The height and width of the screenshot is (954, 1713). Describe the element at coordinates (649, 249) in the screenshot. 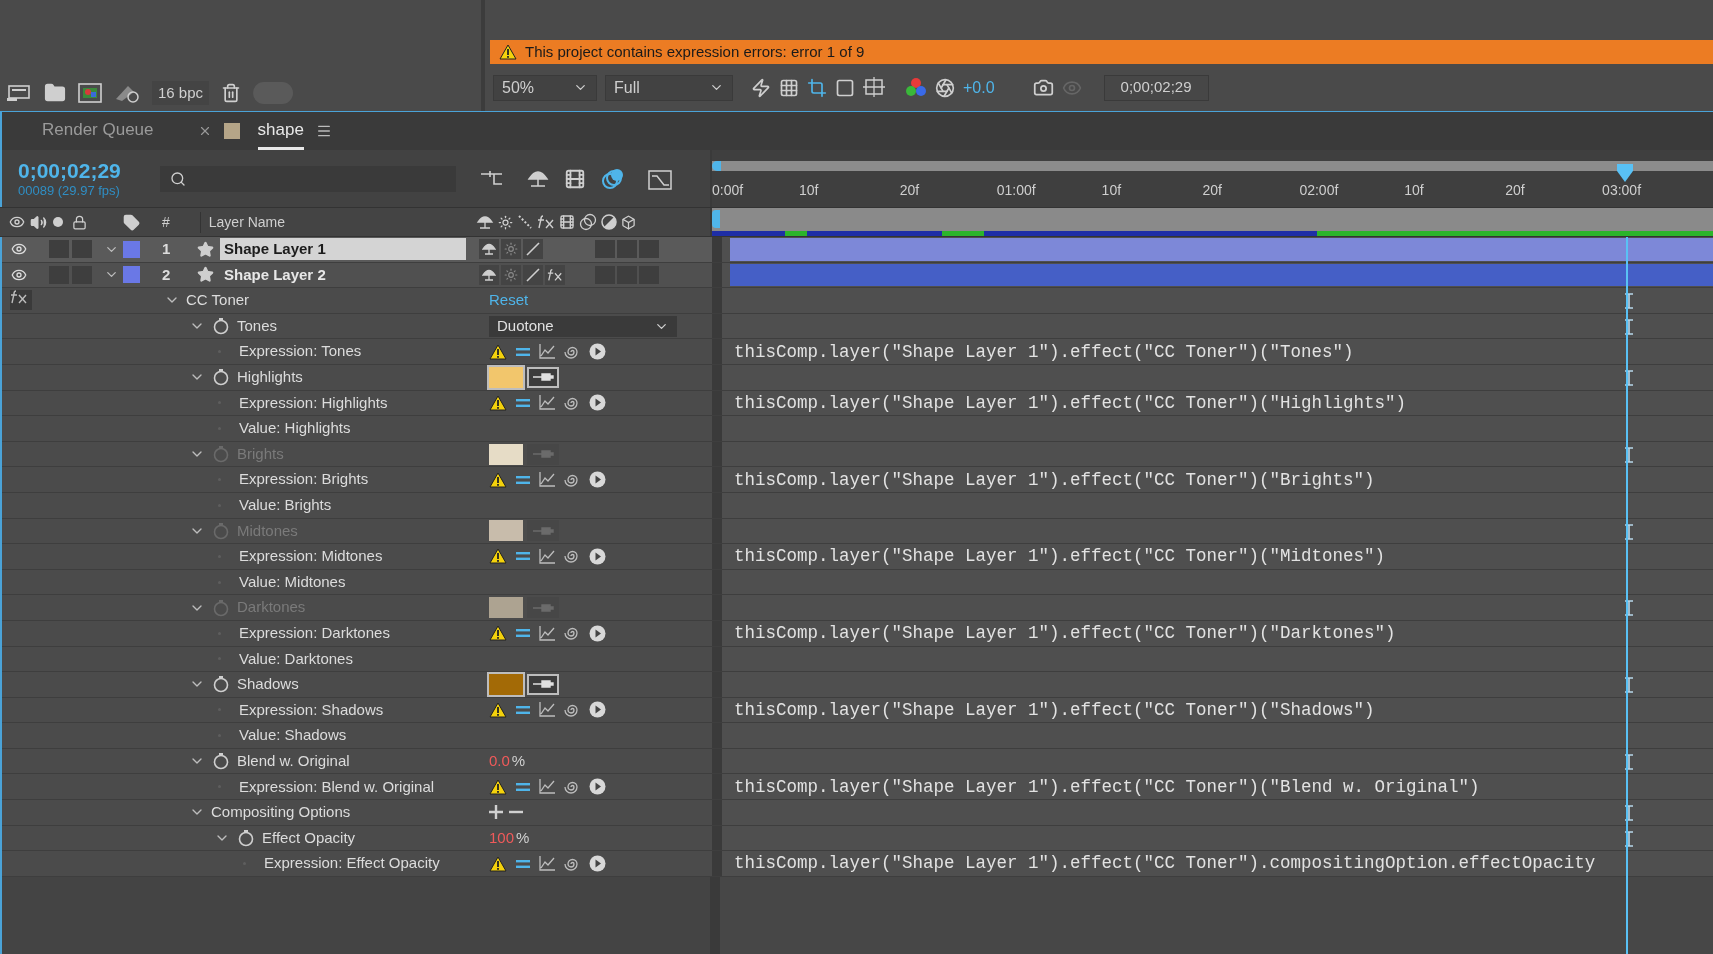

I see `adjustment-switch` at that location.